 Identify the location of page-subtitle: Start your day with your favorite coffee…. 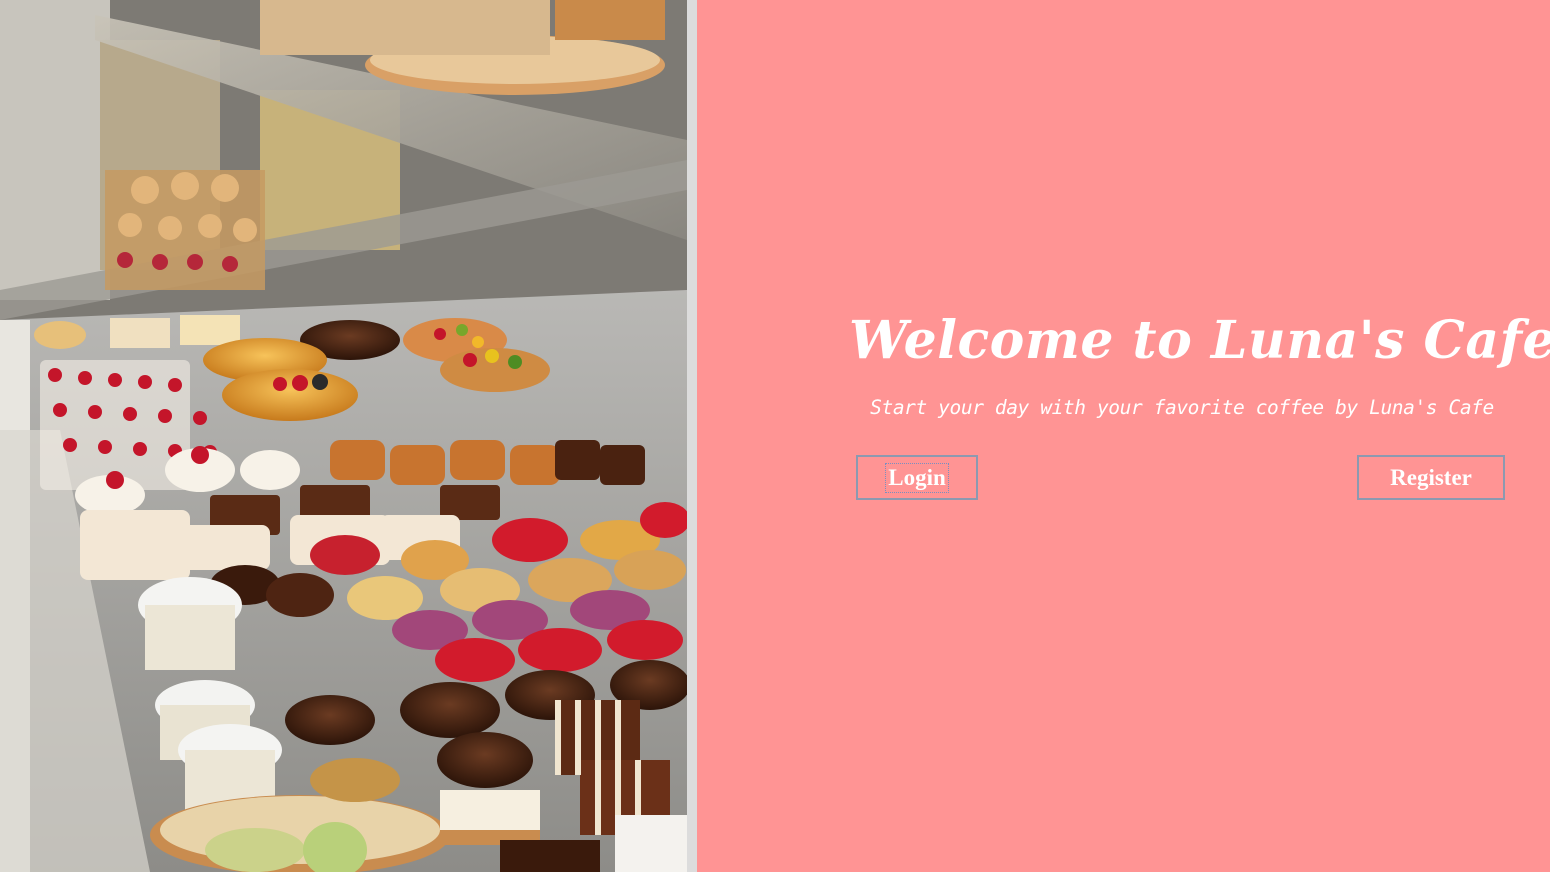
(1182, 407).